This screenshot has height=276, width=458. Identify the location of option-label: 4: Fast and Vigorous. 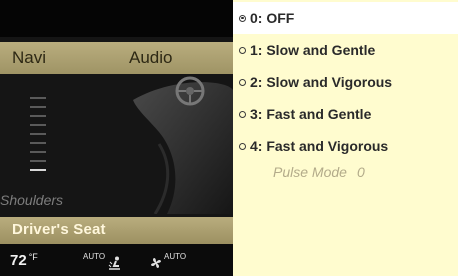
(319, 146).